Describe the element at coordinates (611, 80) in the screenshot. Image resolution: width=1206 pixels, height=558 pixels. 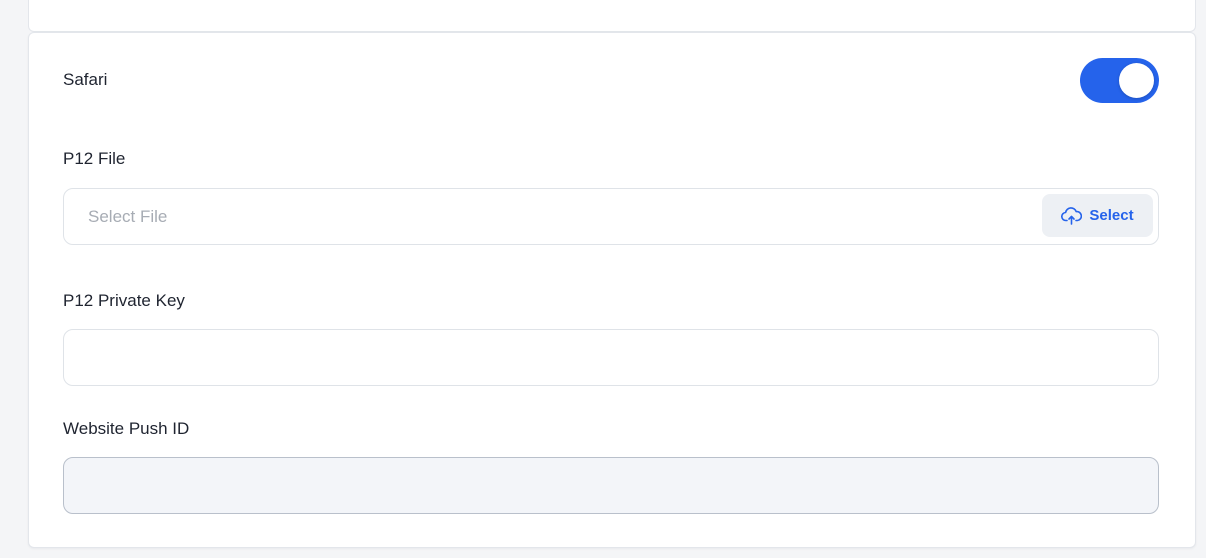
I see `safari-header-row: Safari` at that location.